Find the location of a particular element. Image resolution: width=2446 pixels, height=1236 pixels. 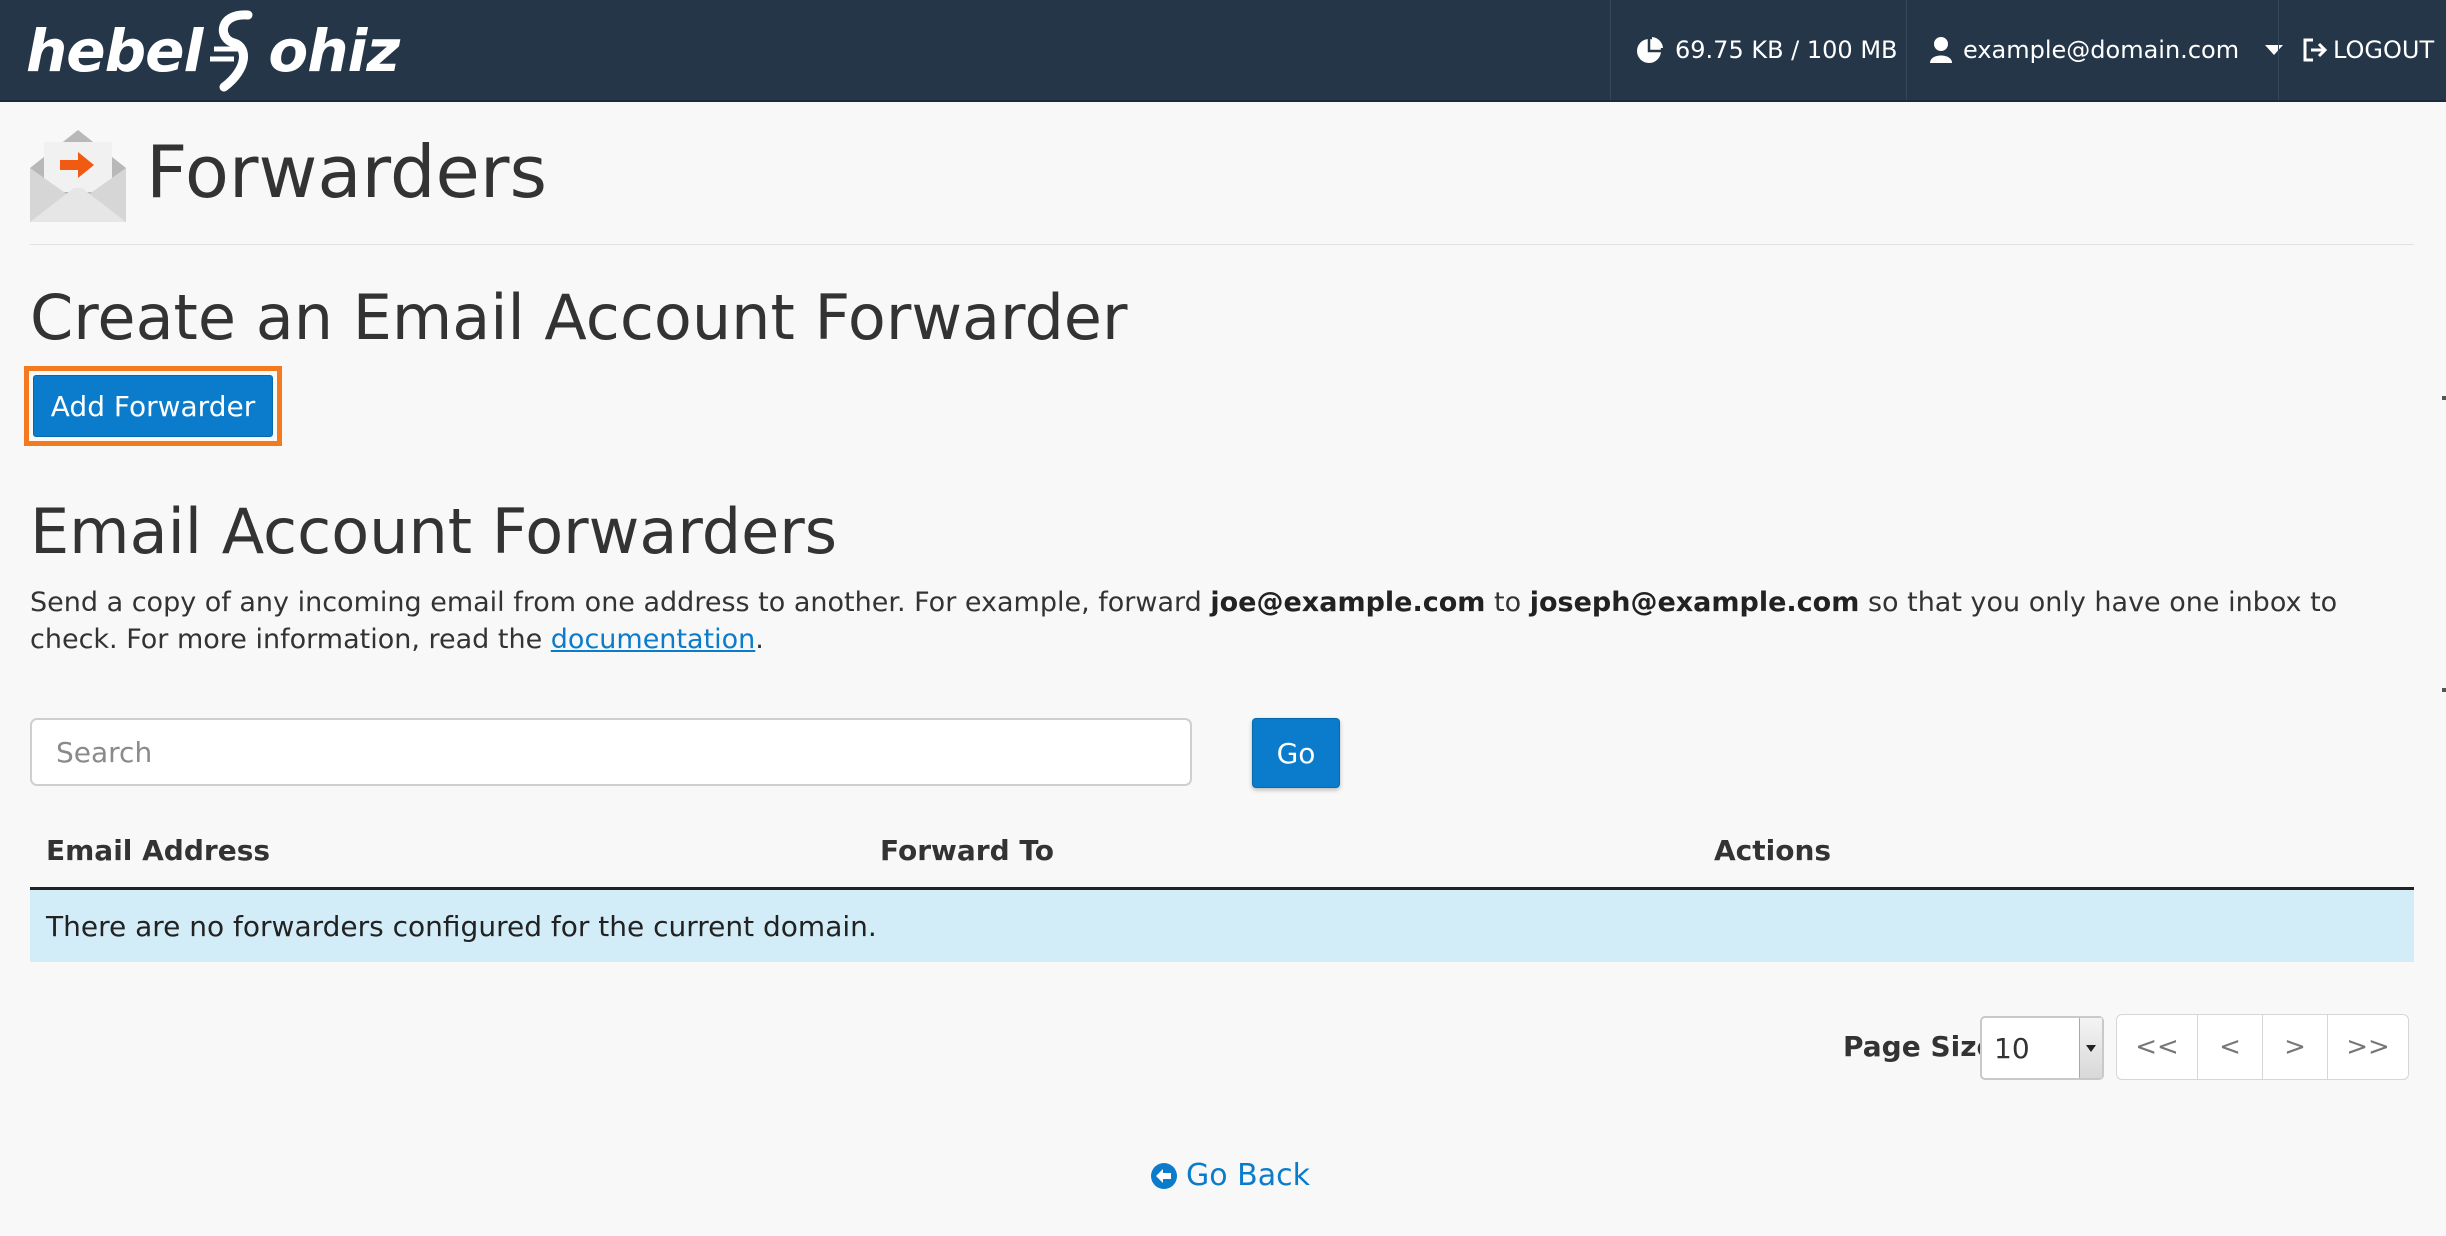

logout-icon is located at coordinates (2315, 50).